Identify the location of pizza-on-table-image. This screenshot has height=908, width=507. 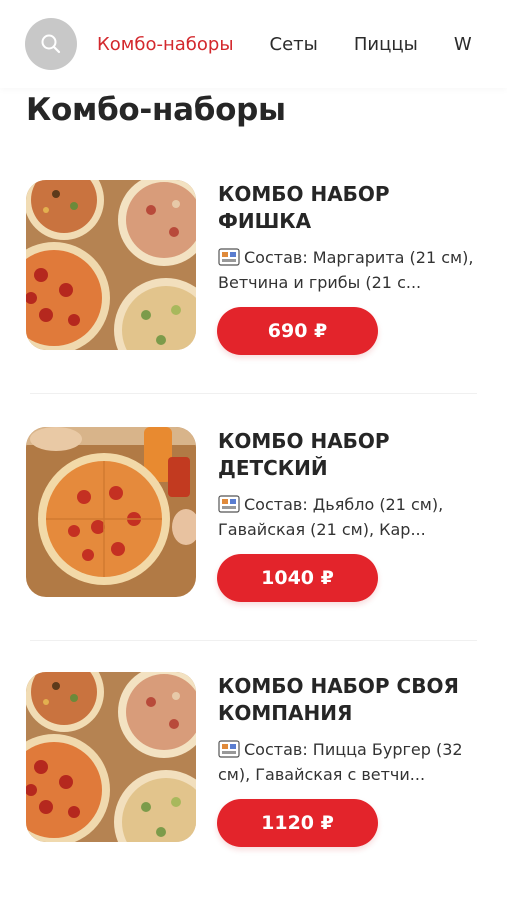
(111, 512).